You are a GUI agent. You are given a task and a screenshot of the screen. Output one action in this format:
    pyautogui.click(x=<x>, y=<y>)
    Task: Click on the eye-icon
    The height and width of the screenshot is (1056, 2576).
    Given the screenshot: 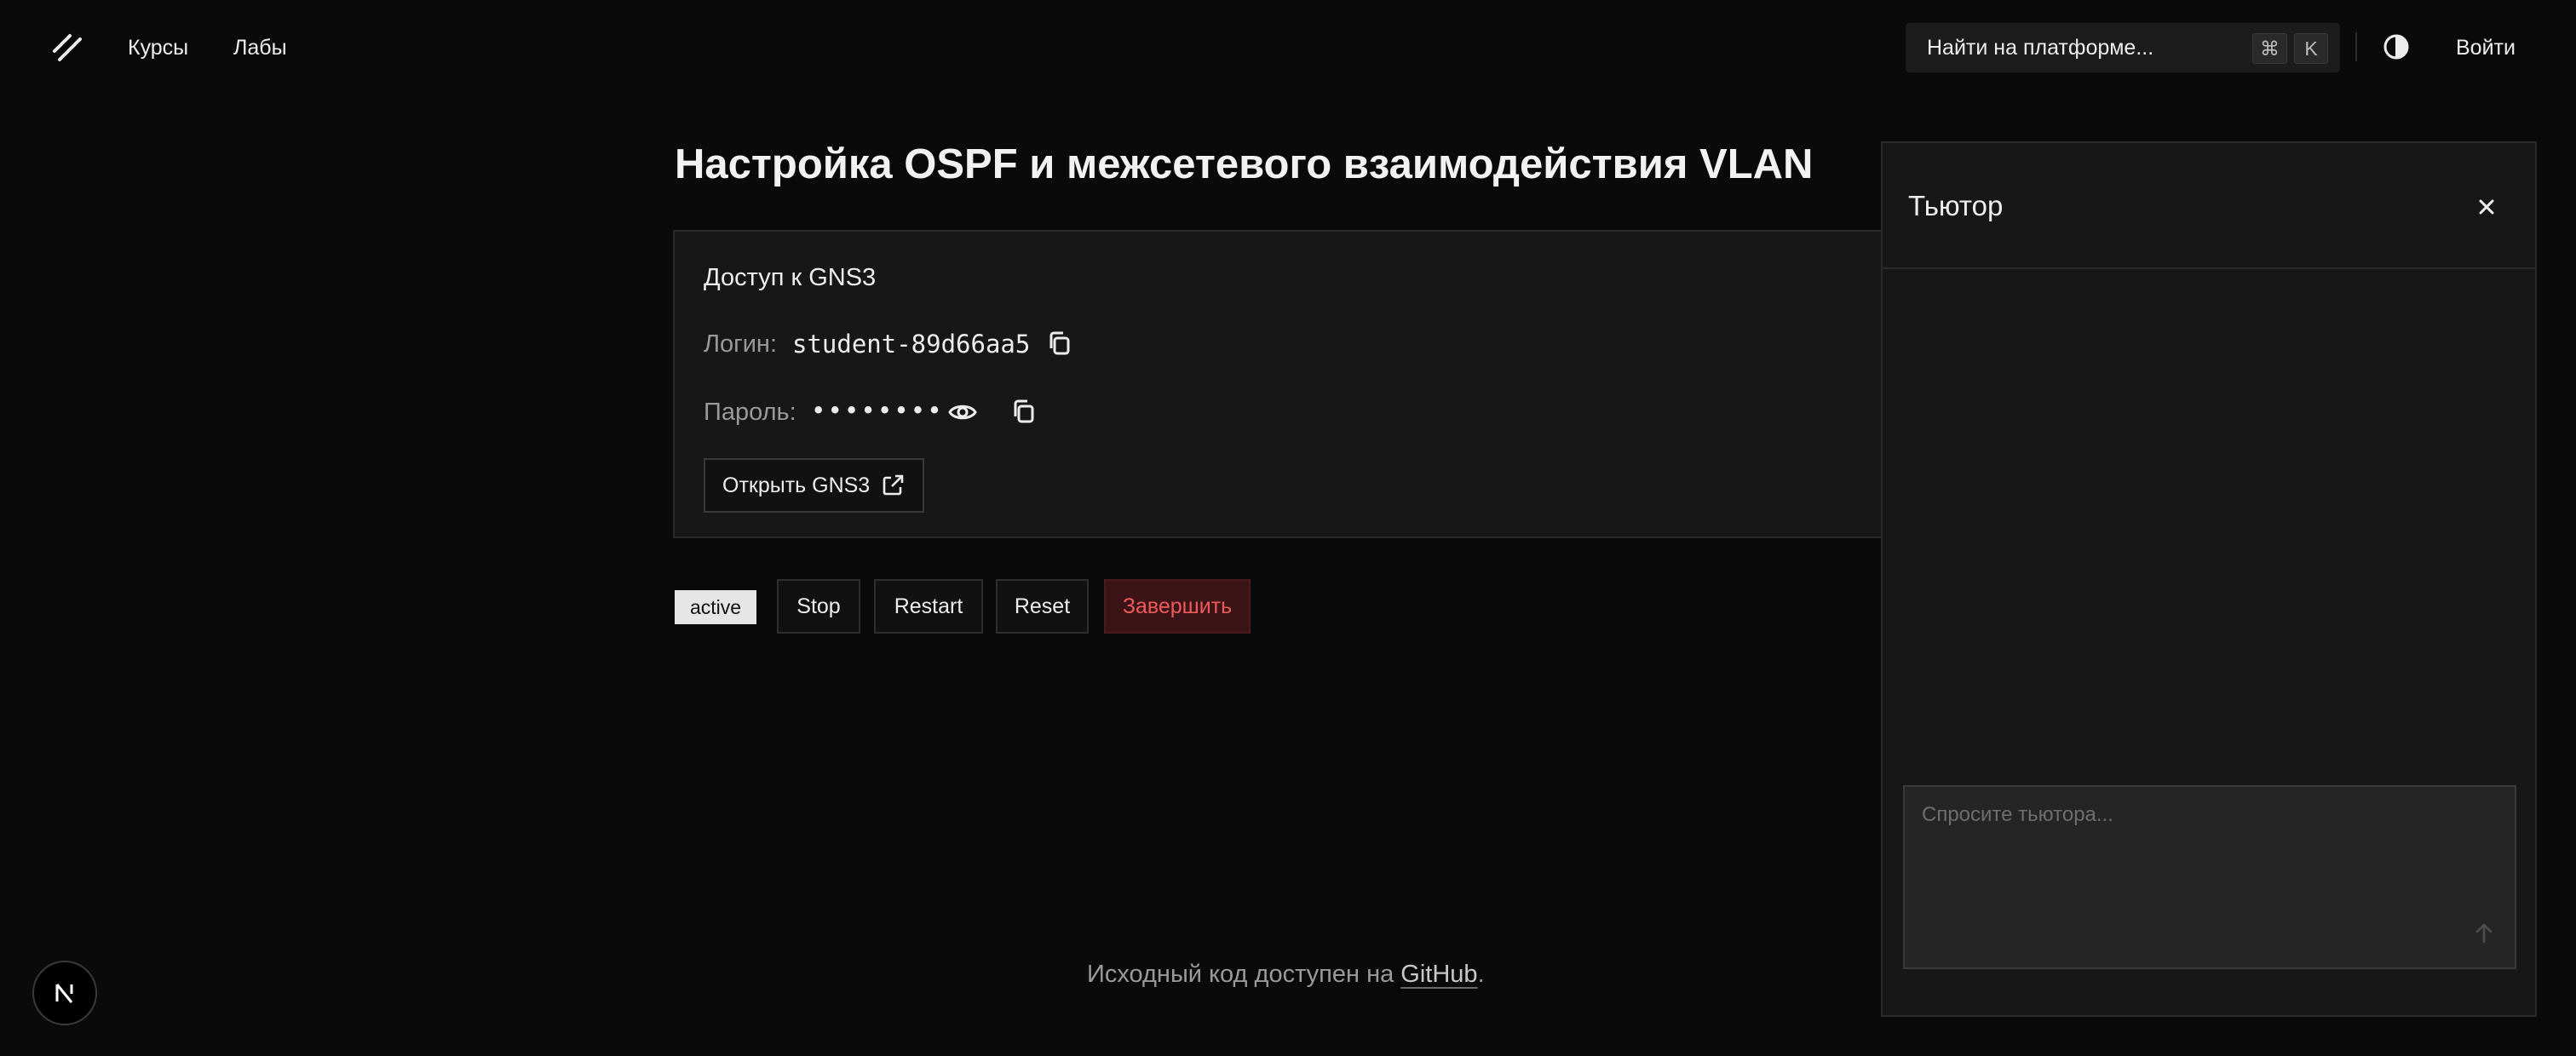 What is the action you would take?
    pyautogui.click(x=963, y=412)
    